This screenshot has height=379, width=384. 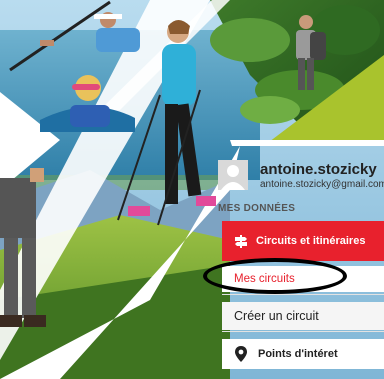 What do you see at coordinates (276, 316) in the screenshot?
I see `submenu-item-label: Créer un circuit` at bounding box center [276, 316].